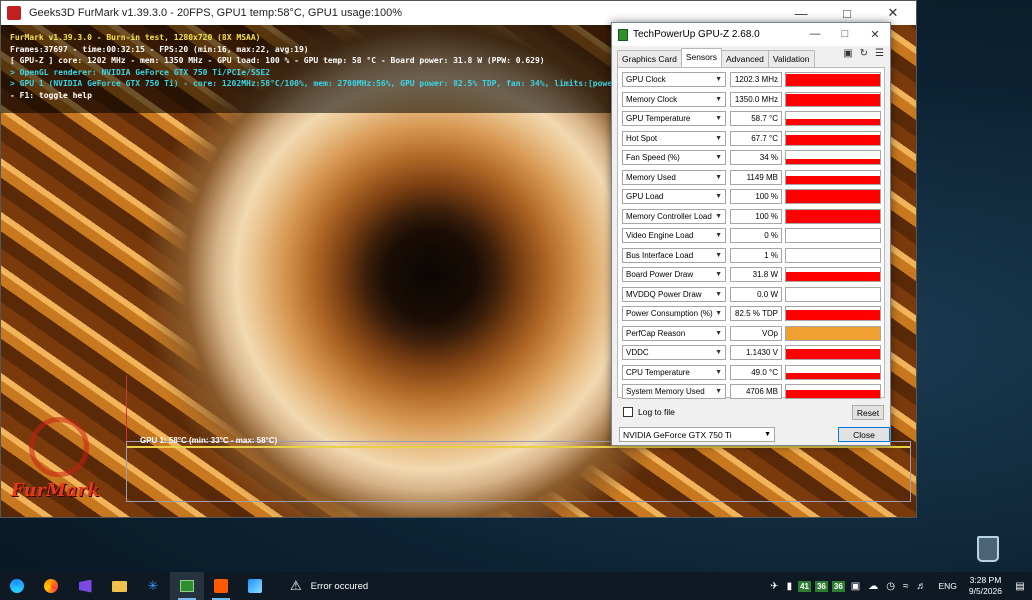  Describe the element at coordinates (653, 157) in the screenshot. I see `sensor-name: Fan Speed (%)` at that location.